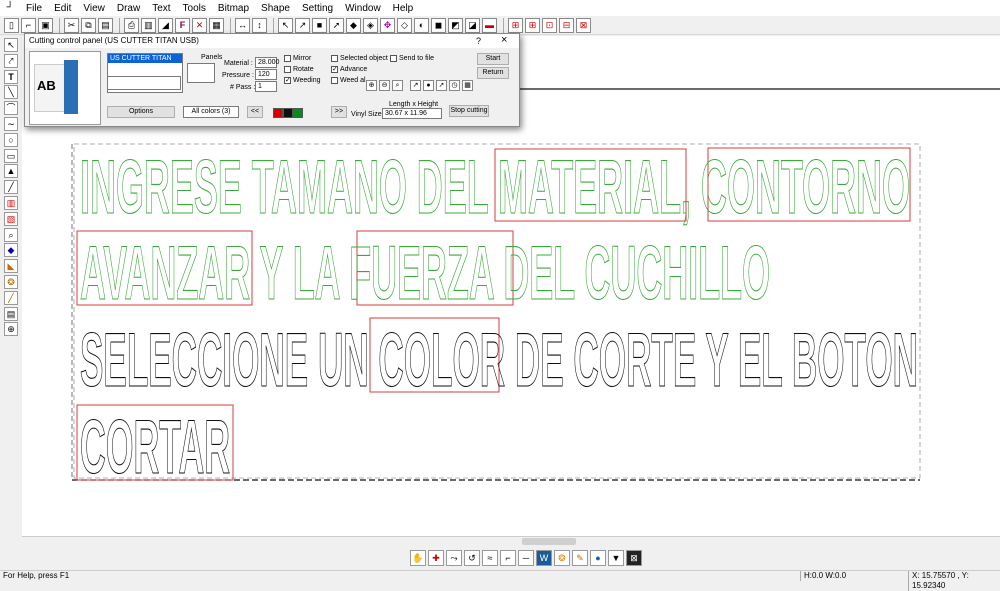  What do you see at coordinates (11, 25) in the screenshot?
I see `new-icon: ▯` at bounding box center [11, 25].